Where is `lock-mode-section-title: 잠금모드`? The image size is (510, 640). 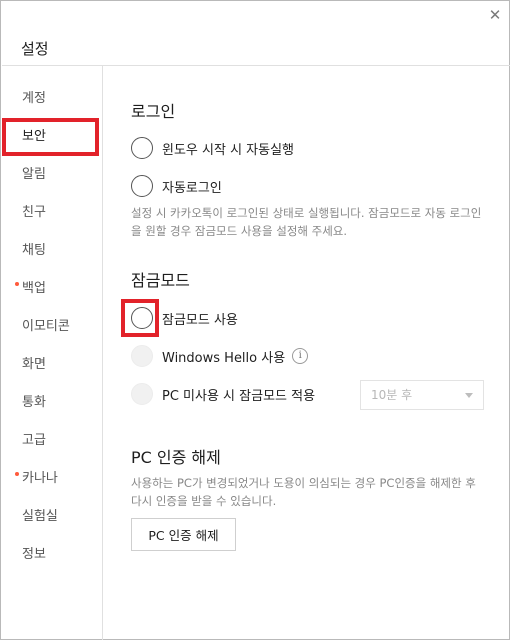
lock-mode-section-title: 잠금모드 is located at coordinates (160, 280).